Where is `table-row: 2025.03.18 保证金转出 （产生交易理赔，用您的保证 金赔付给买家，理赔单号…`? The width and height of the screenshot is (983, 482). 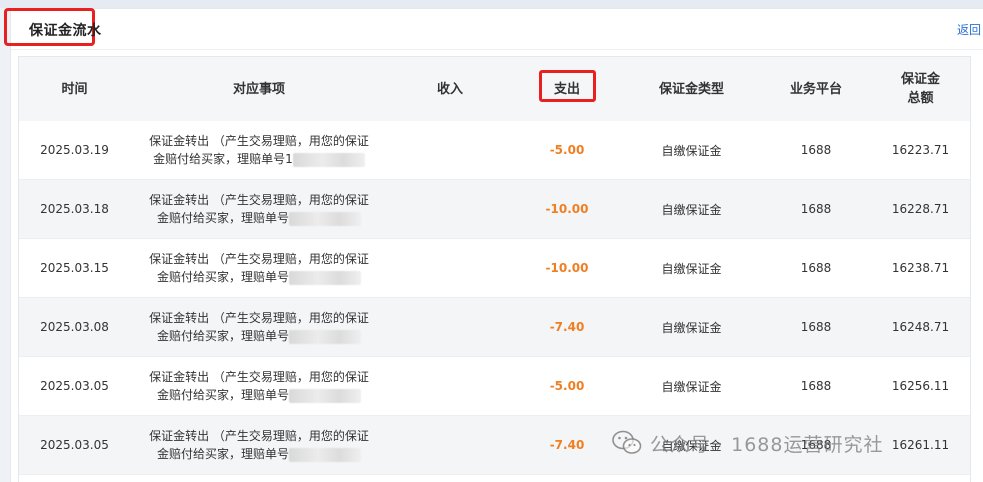 table-row: 2025.03.18 保证金转出 （产生交易理赔，用您的保证 金赔付给买家，理赔单号… is located at coordinates (494, 209).